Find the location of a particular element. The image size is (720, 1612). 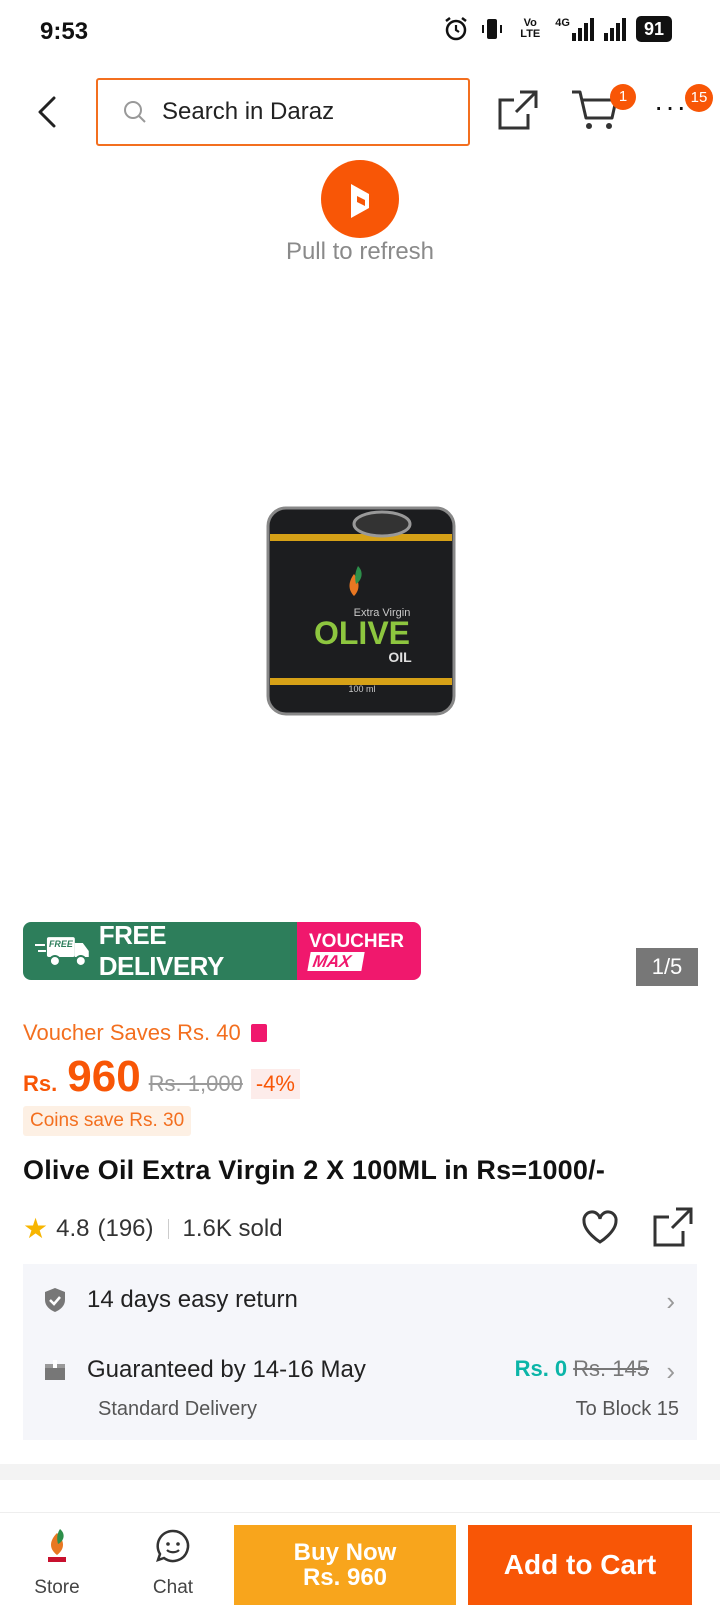

voucher-max-tag: VOUCHER MAX is located at coordinates (359, 951).